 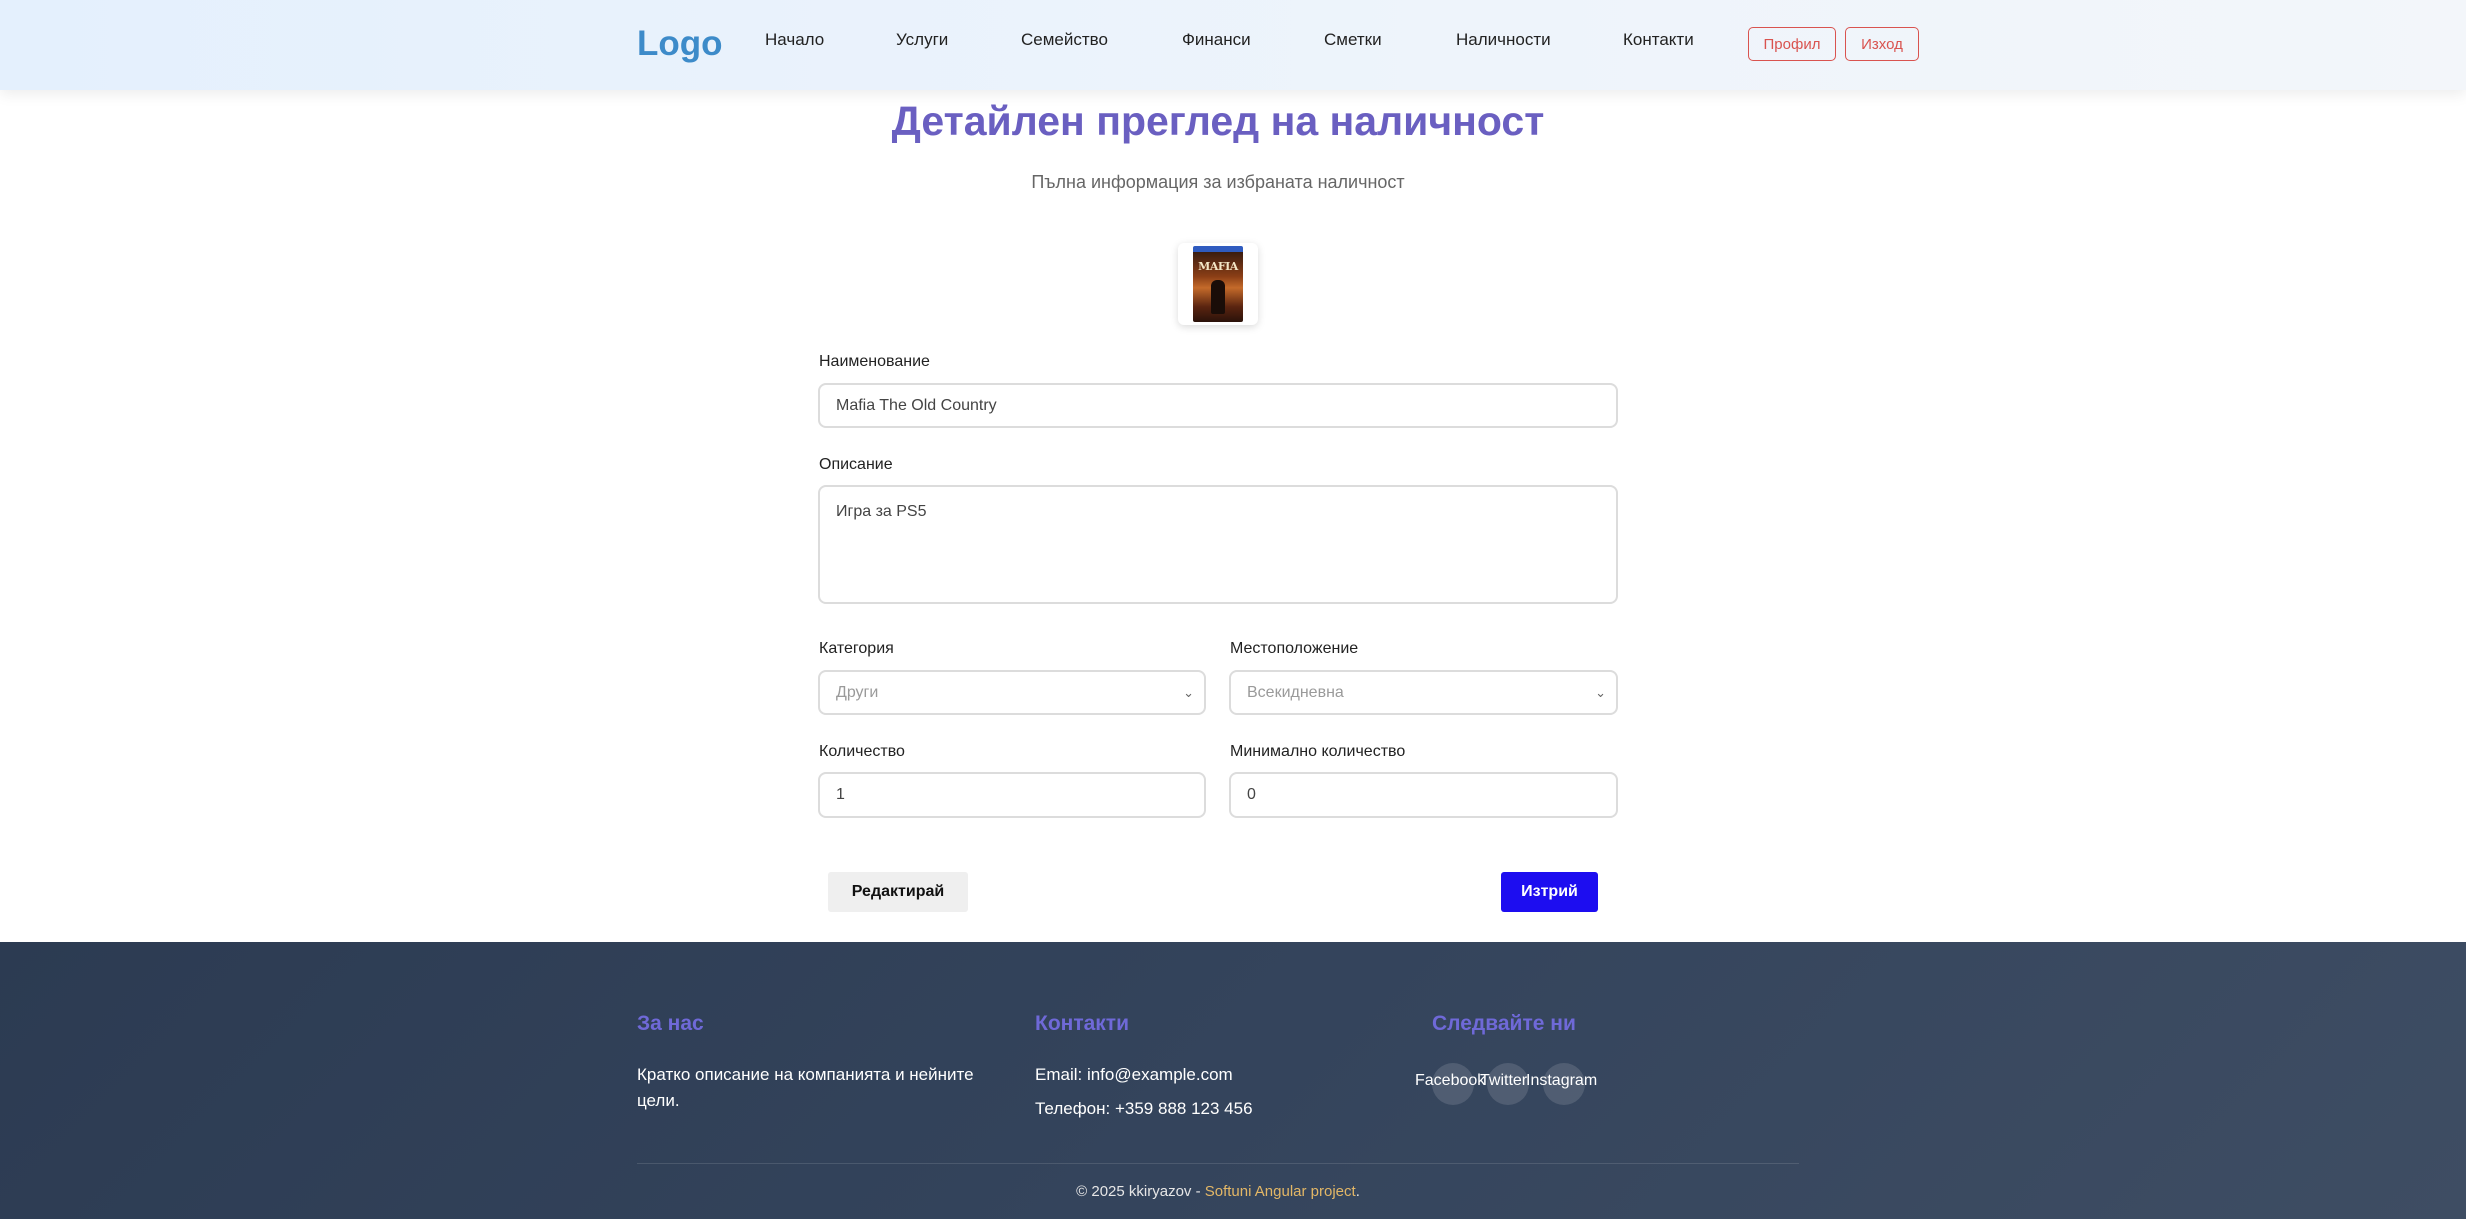 What do you see at coordinates (1280, 1191) in the screenshot?
I see `project-link: Softuni Angular project` at bounding box center [1280, 1191].